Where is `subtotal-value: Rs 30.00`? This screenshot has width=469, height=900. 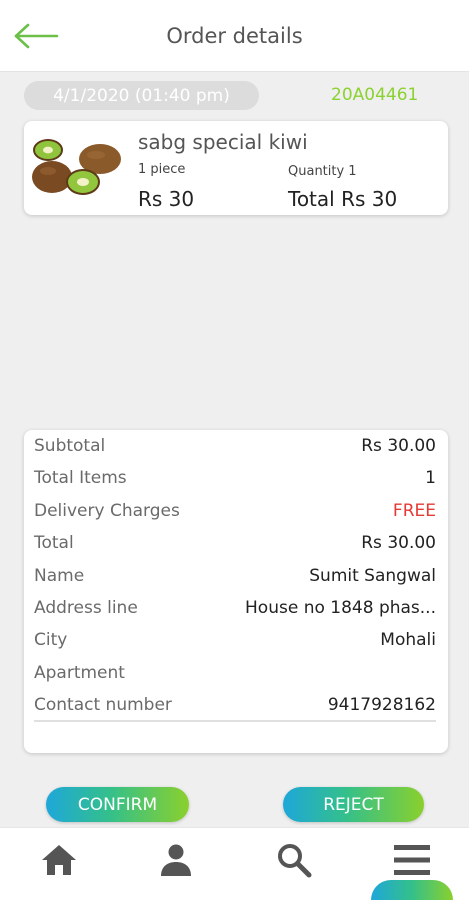
subtotal-value: Rs 30.00 is located at coordinates (398, 446).